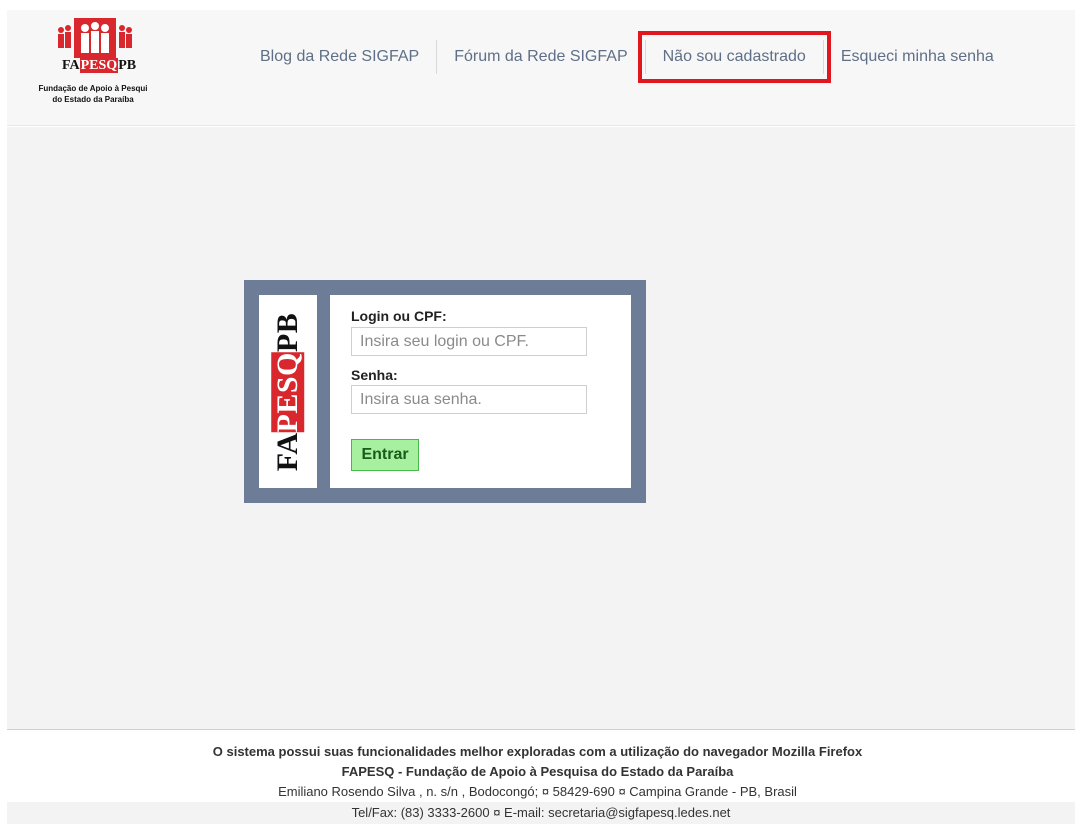  What do you see at coordinates (95, 38) in the screenshot?
I see `people-logo-icon` at bounding box center [95, 38].